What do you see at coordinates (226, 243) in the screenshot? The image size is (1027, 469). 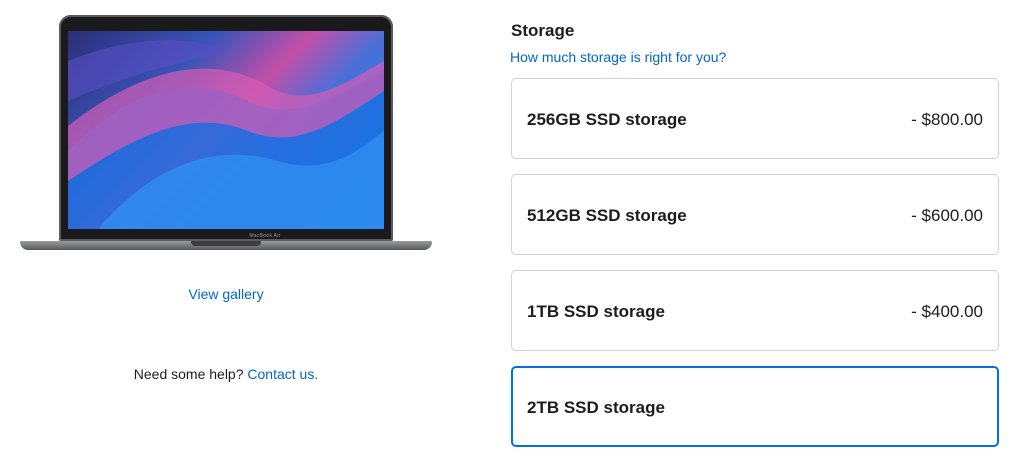 I see `laptop-notch` at bounding box center [226, 243].